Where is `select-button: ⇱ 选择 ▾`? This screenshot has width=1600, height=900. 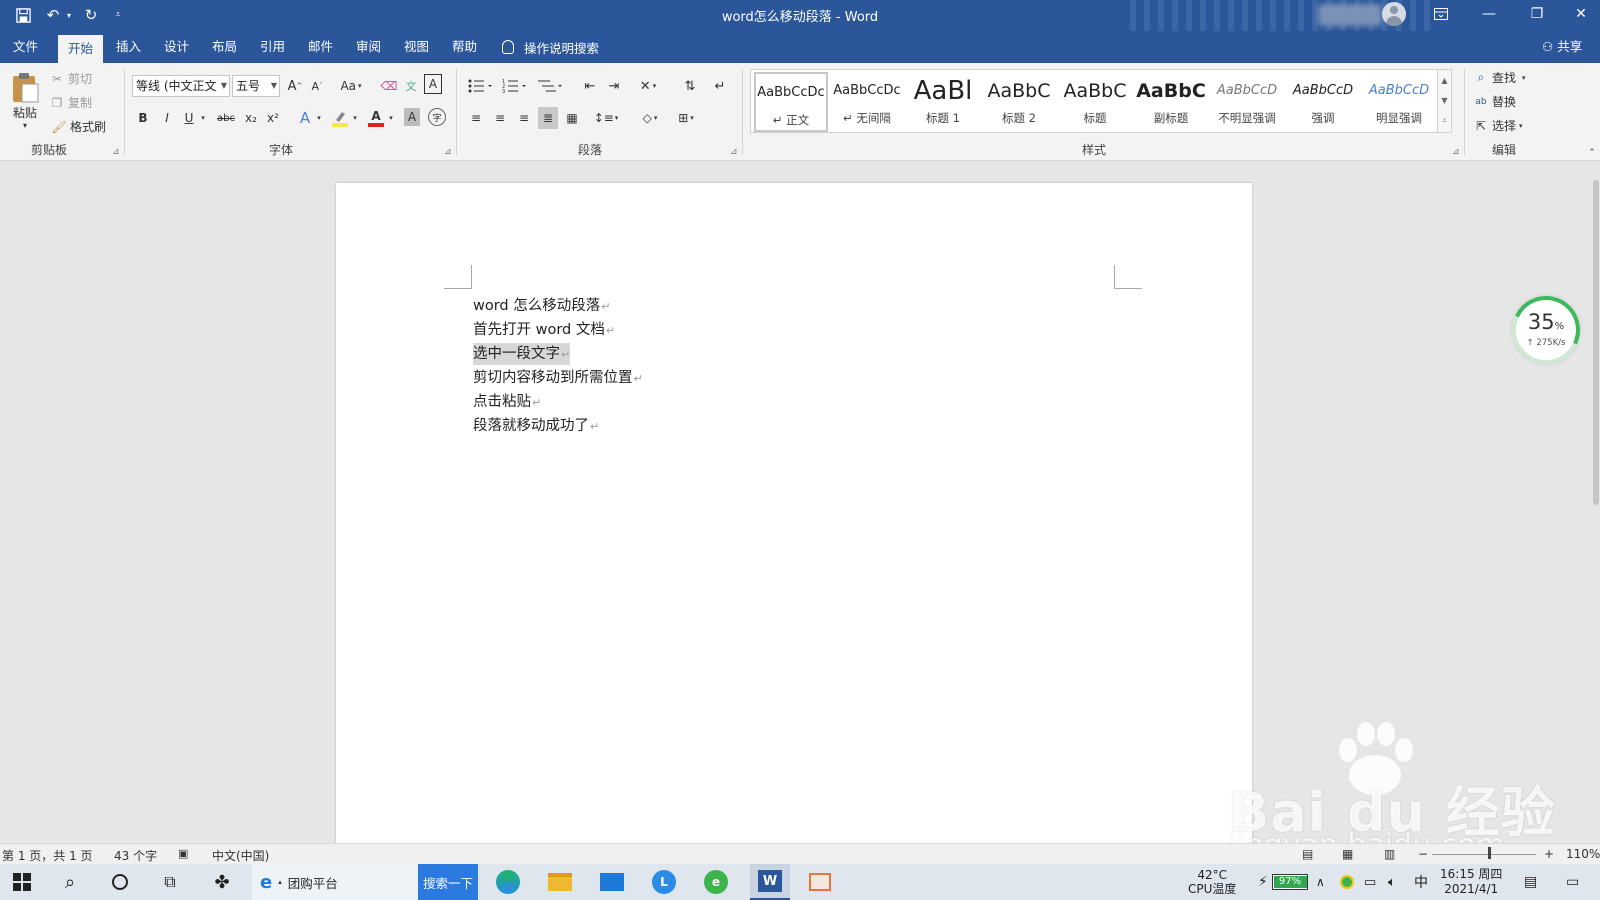 select-button: ⇱ 选择 ▾ is located at coordinates (1498, 125).